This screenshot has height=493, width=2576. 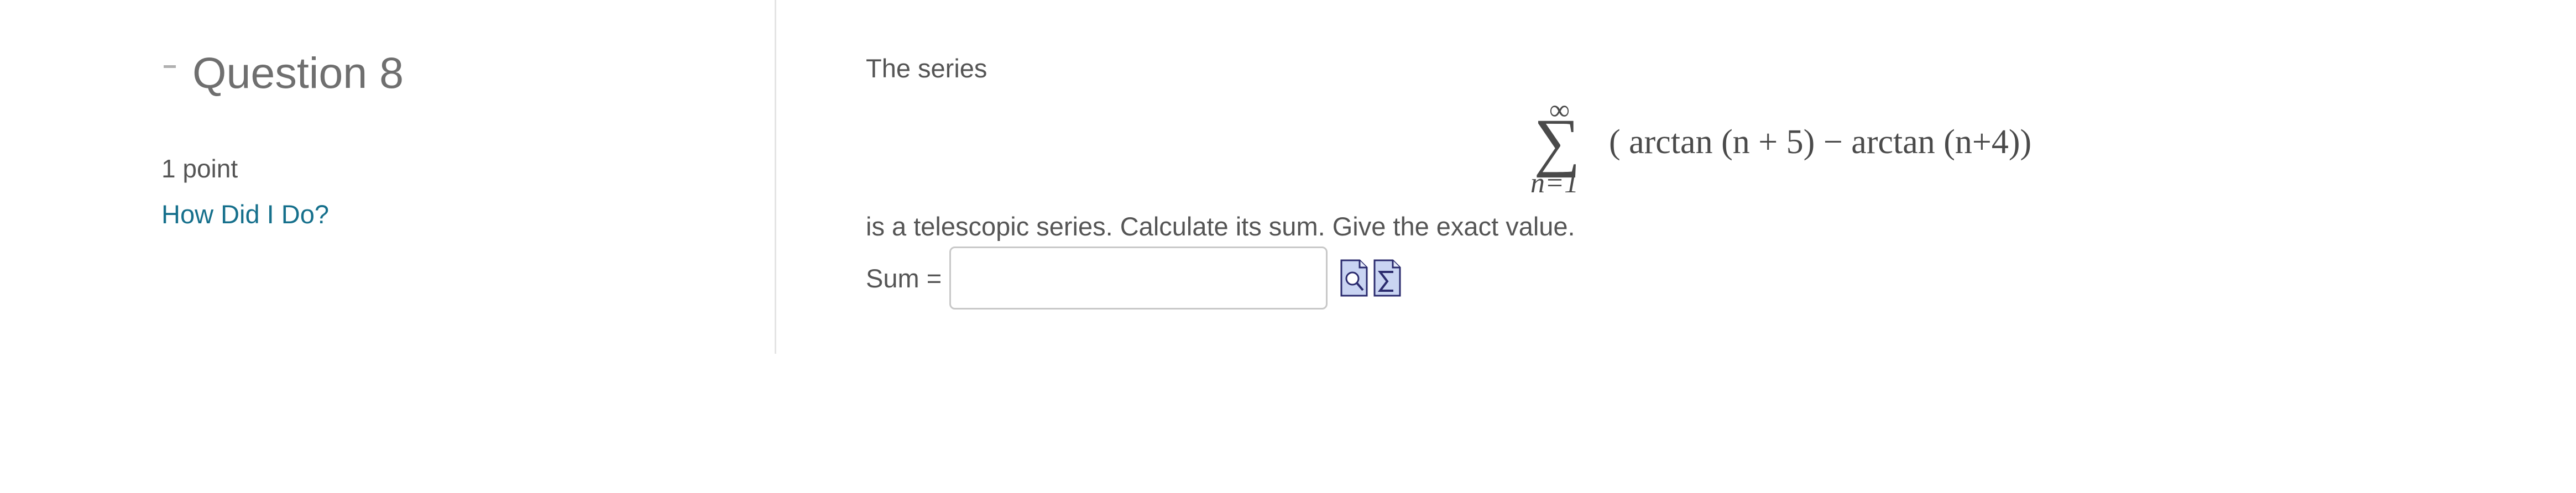 I want to click on summation-operator: ∞ ∑ n=1, so click(x=1559, y=146).